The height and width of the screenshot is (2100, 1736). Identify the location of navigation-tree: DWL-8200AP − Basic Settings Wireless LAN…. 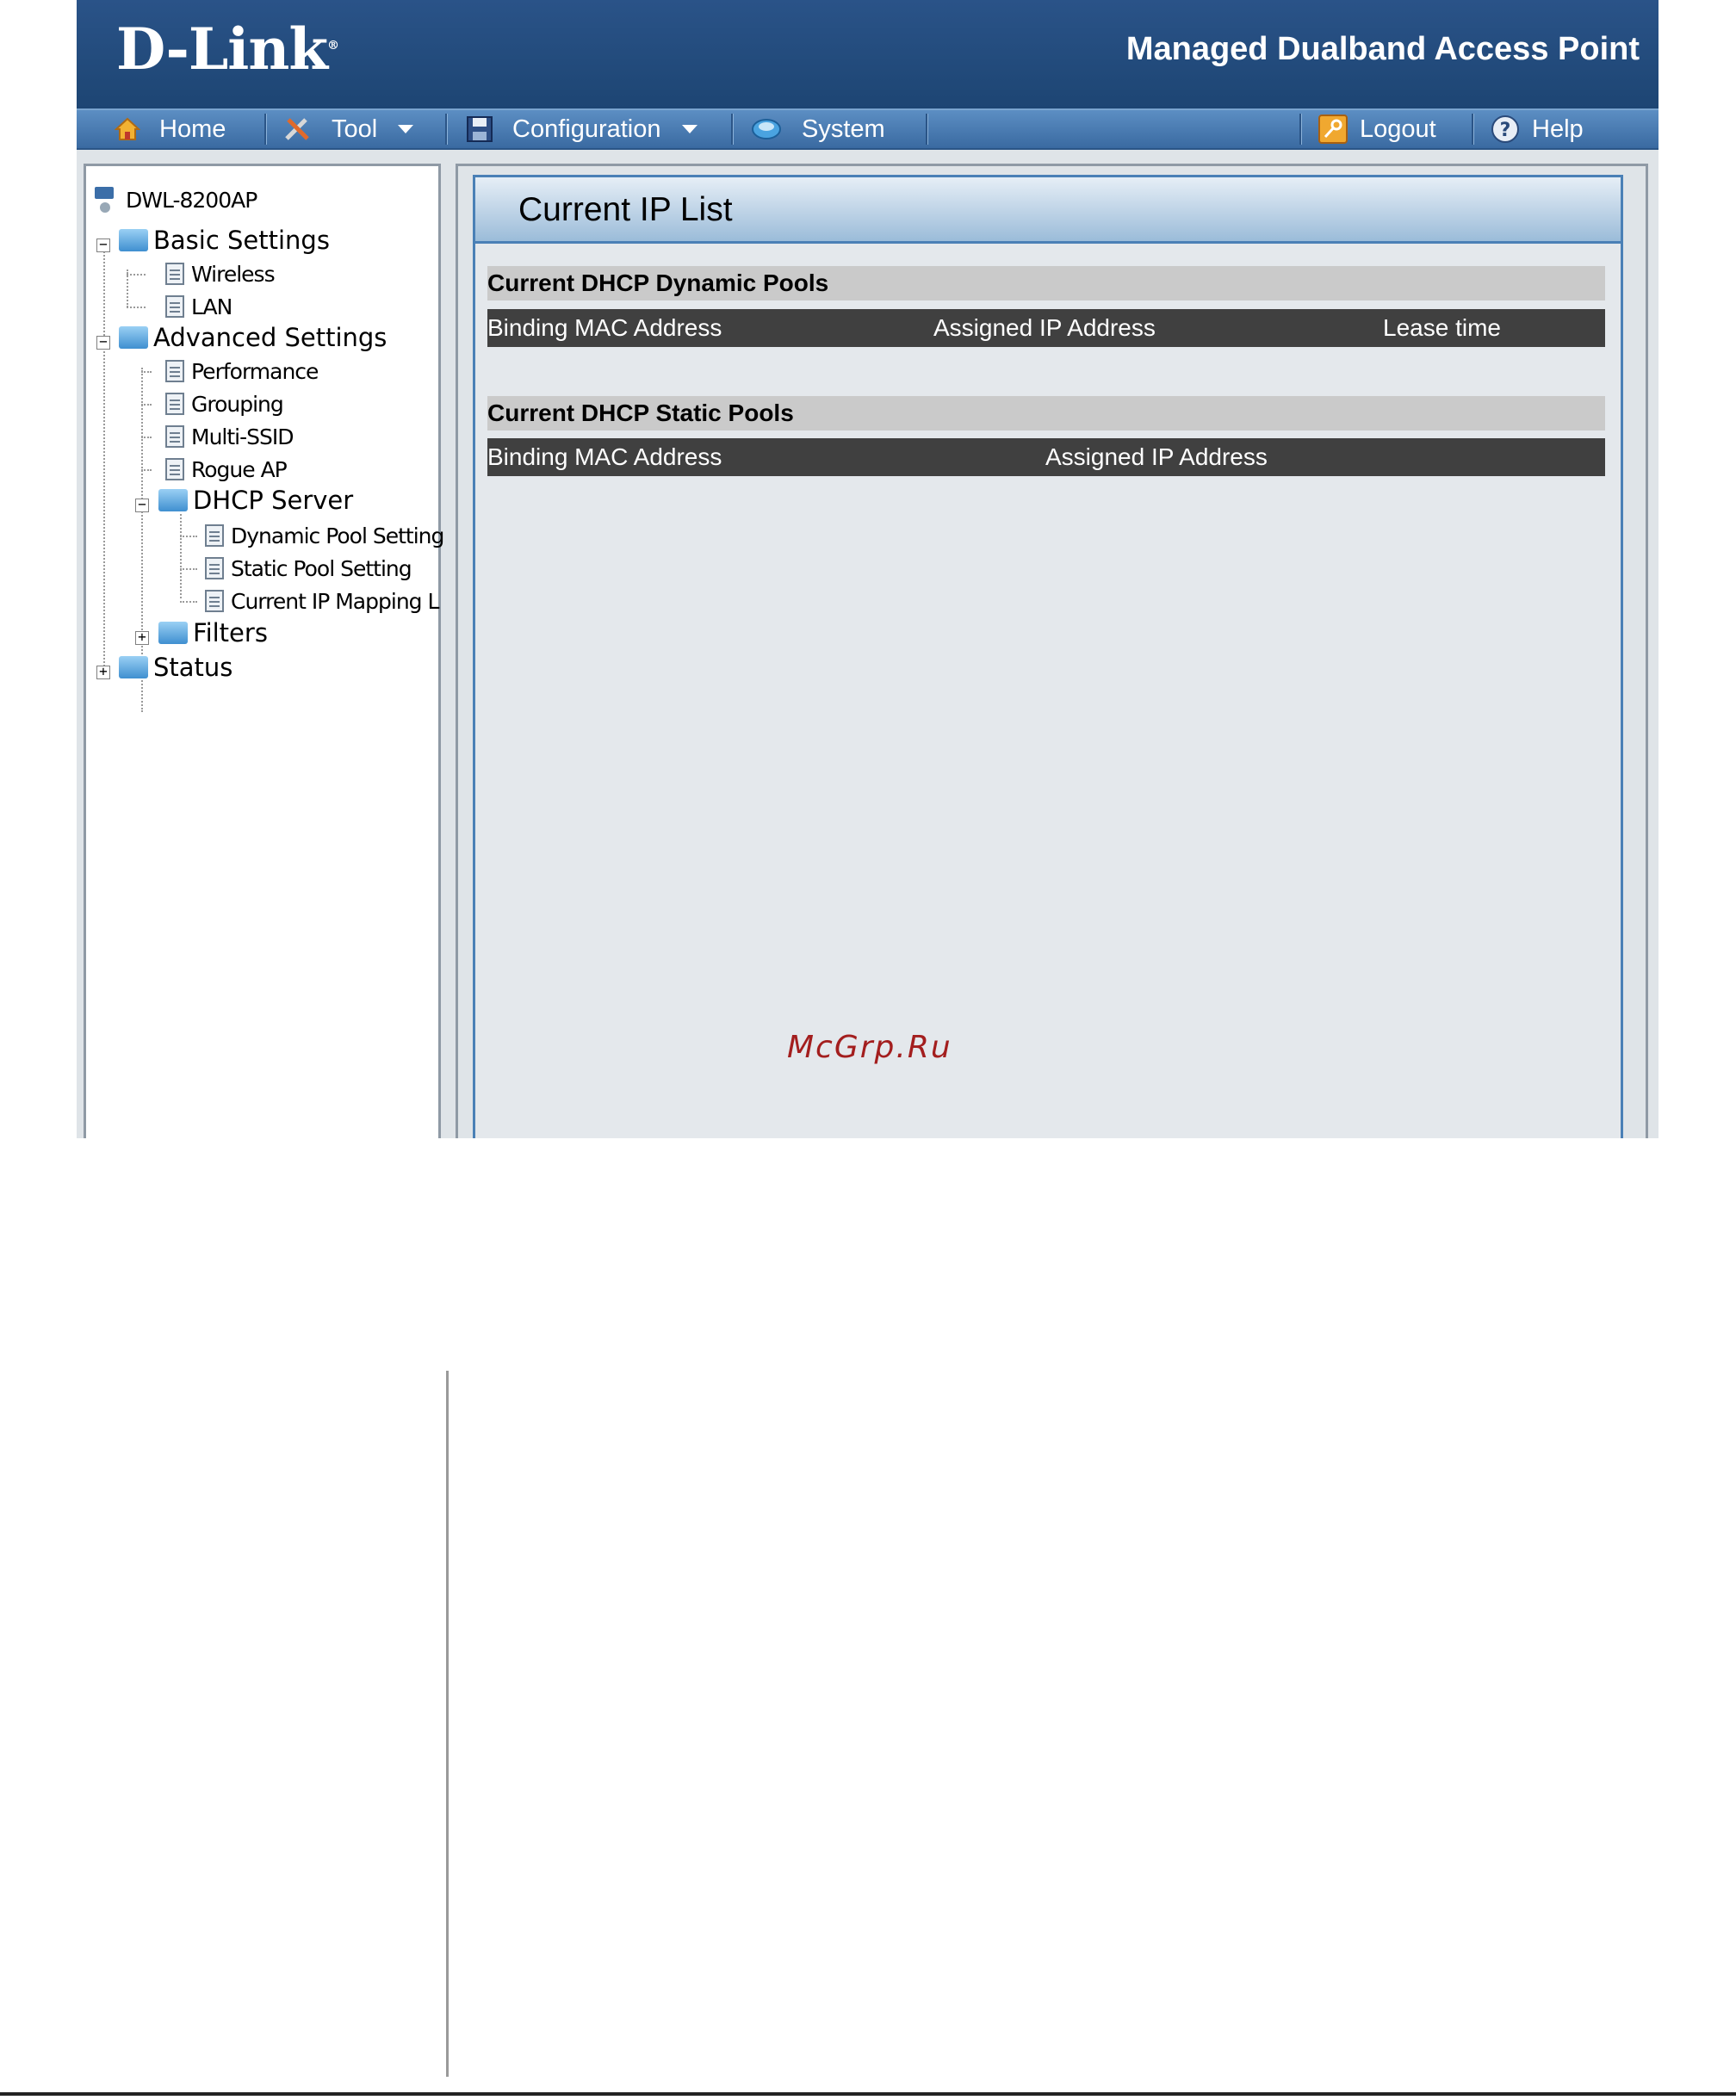
(264, 651).